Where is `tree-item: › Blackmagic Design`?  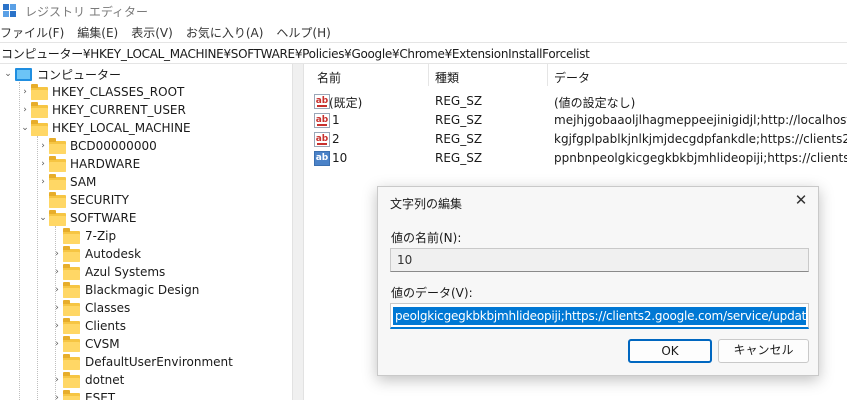
tree-item: › Blackmagic Design is located at coordinates (146, 290).